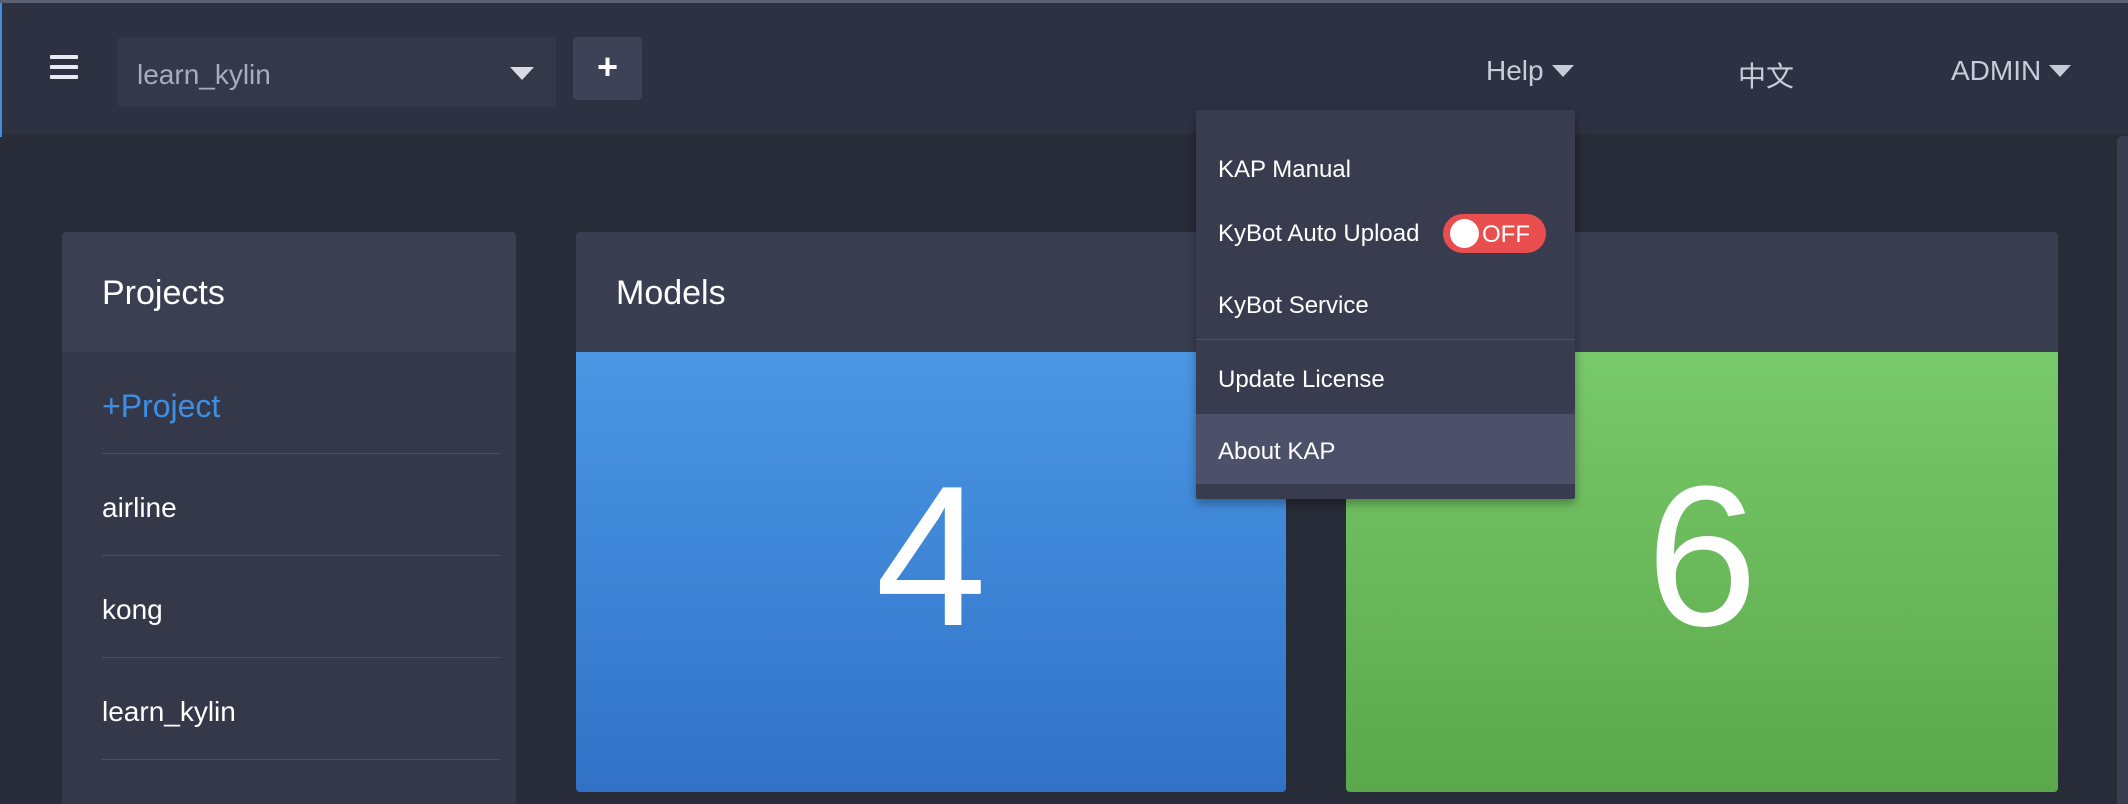  I want to click on user-label: ADMIN, so click(1996, 70).